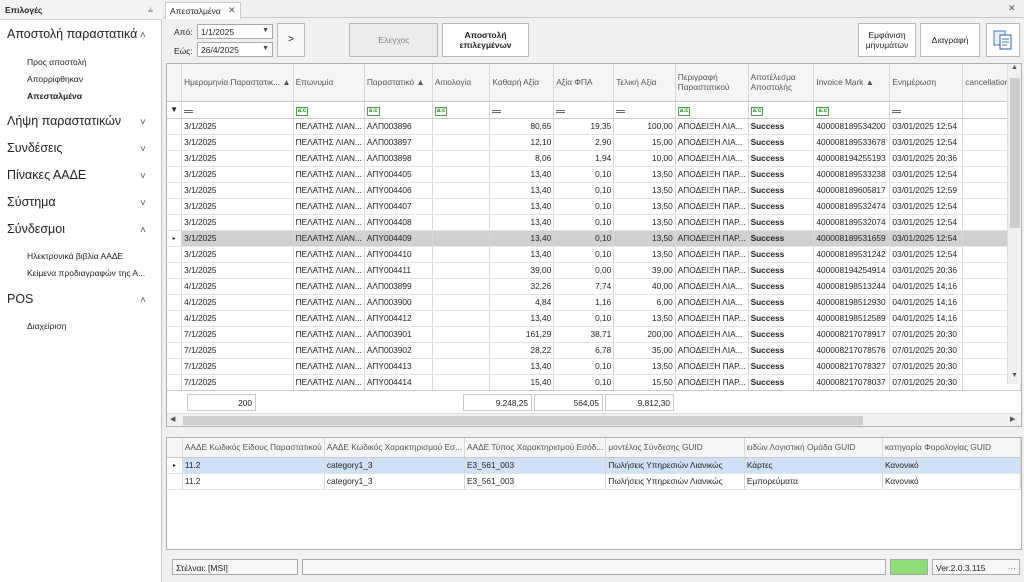  Describe the element at coordinates (485, 40) in the screenshot. I see `send-selected-button: Αποστολή επιλεγμένων` at that location.